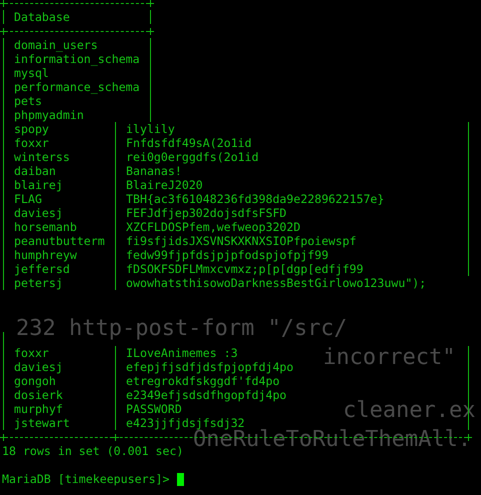 This screenshot has height=495, width=481. What do you see at coordinates (49, 115) in the screenshot?
I see `database-name: phpmyadmin` at bounding box center [49, 115].